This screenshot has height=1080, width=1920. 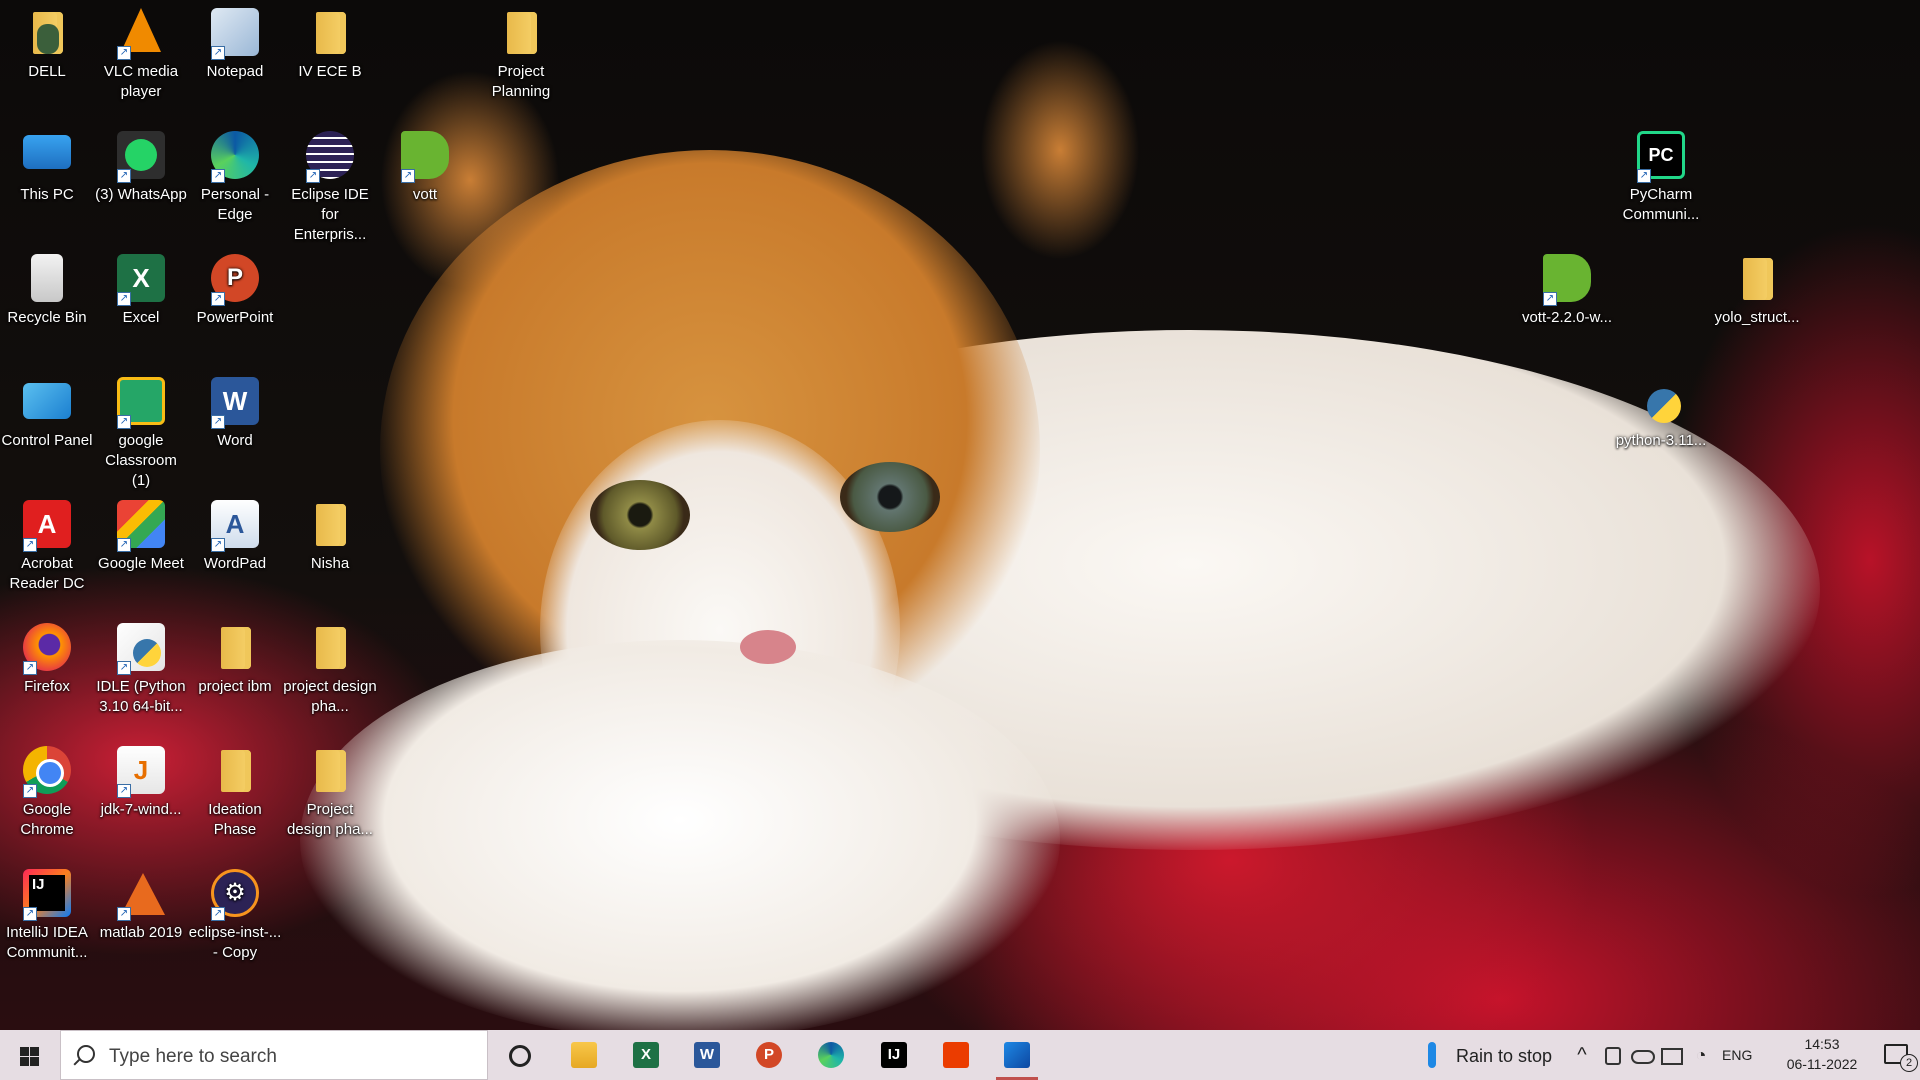 What do you see at coordinates (235, 287) in the screenshot?
I see `desktop-icon-powerpoint: P ↗ PowerPoint` at bounding box center [235, 287].